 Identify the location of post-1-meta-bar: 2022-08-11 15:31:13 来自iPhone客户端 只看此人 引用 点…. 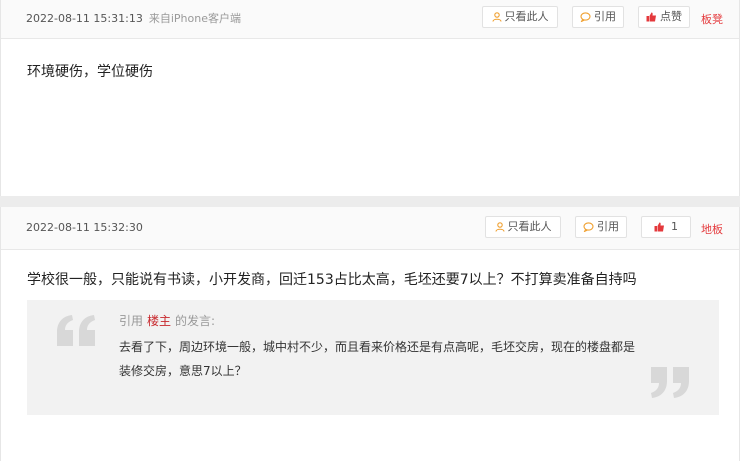
(370, 19).